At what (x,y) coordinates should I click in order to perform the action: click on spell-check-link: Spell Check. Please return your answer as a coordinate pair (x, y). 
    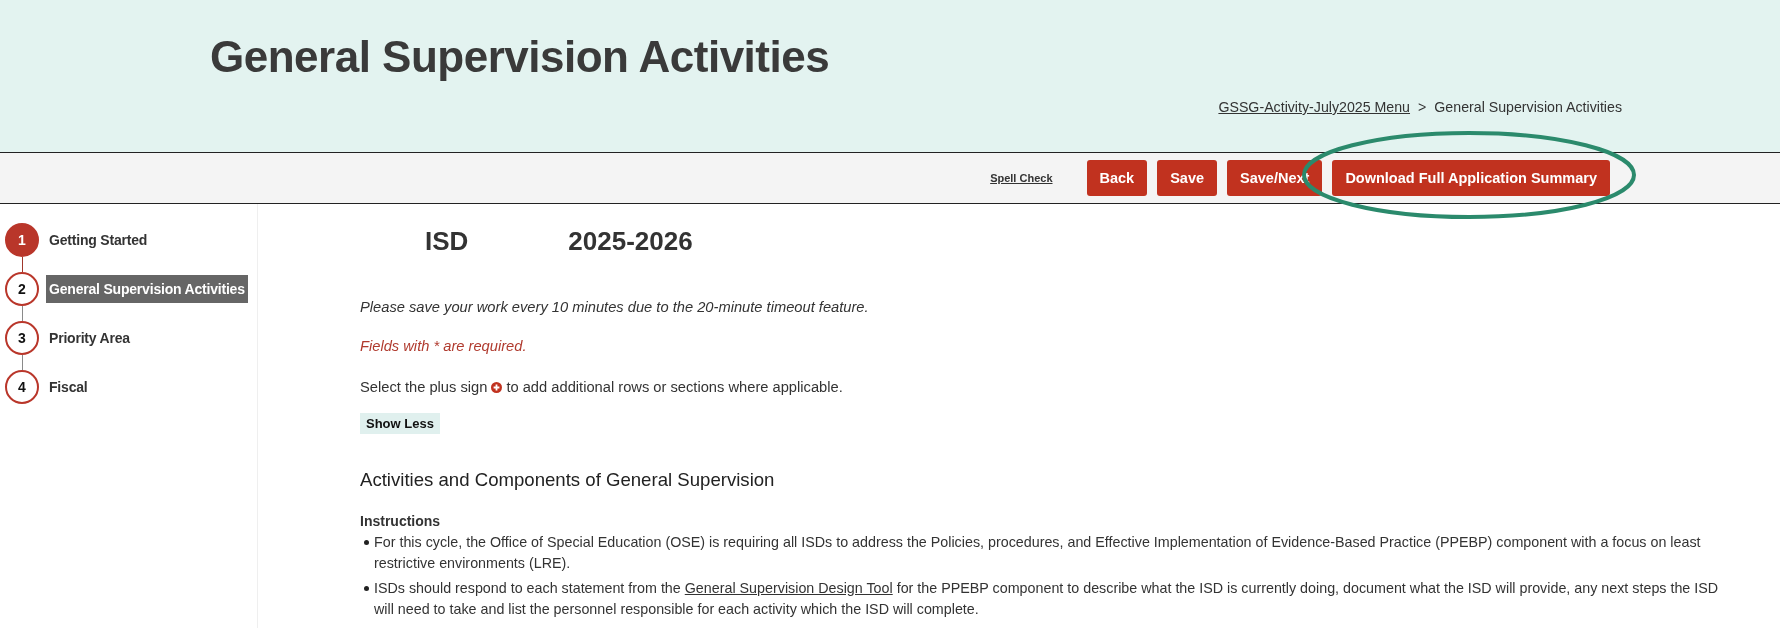
    Looking at the image, I should click on (1021, 178).